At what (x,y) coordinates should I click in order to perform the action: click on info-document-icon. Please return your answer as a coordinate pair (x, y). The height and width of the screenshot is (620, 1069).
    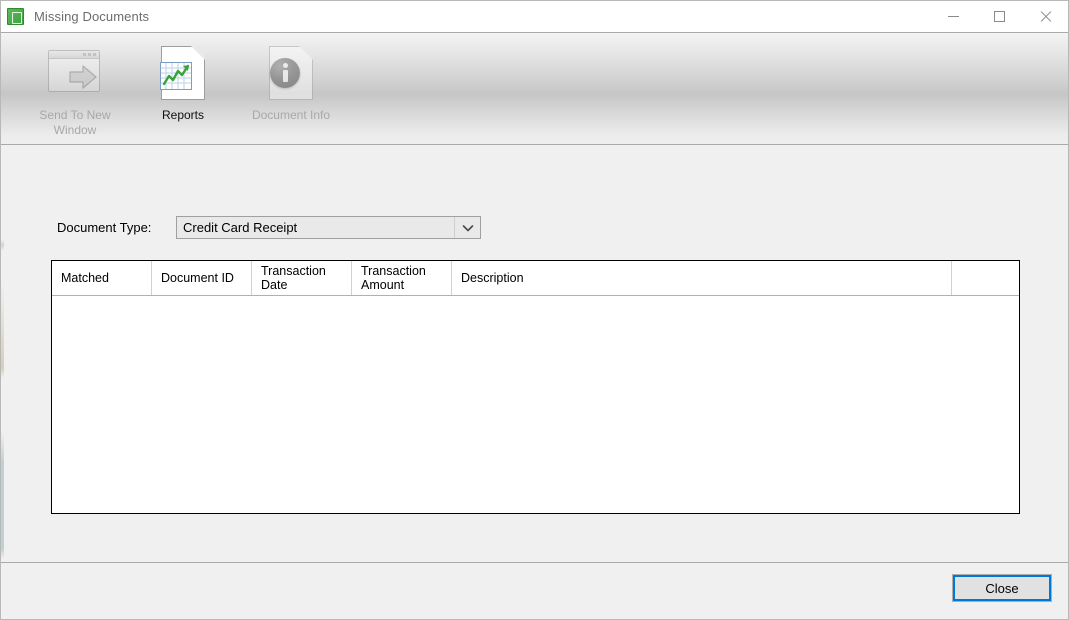
    Looking at the image, I should click on (291, 73).